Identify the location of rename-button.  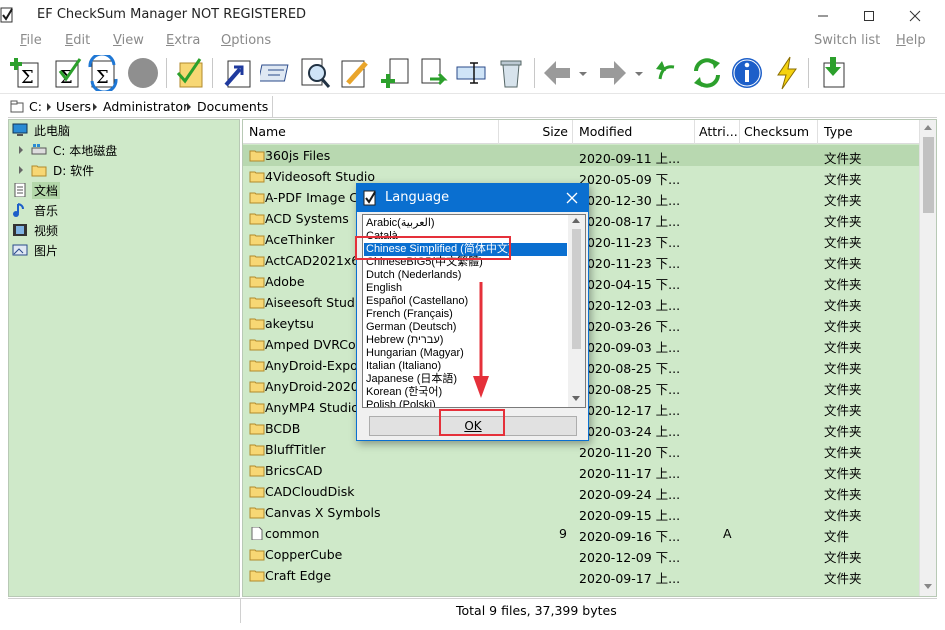
(471, 73).